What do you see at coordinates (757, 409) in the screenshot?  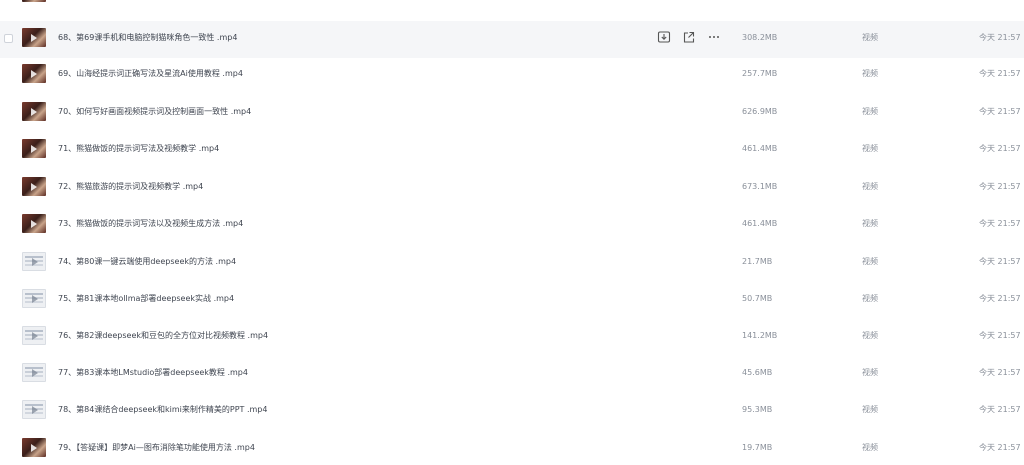 I see `file-size: 95.3MB` at bounding box center [757, 409].